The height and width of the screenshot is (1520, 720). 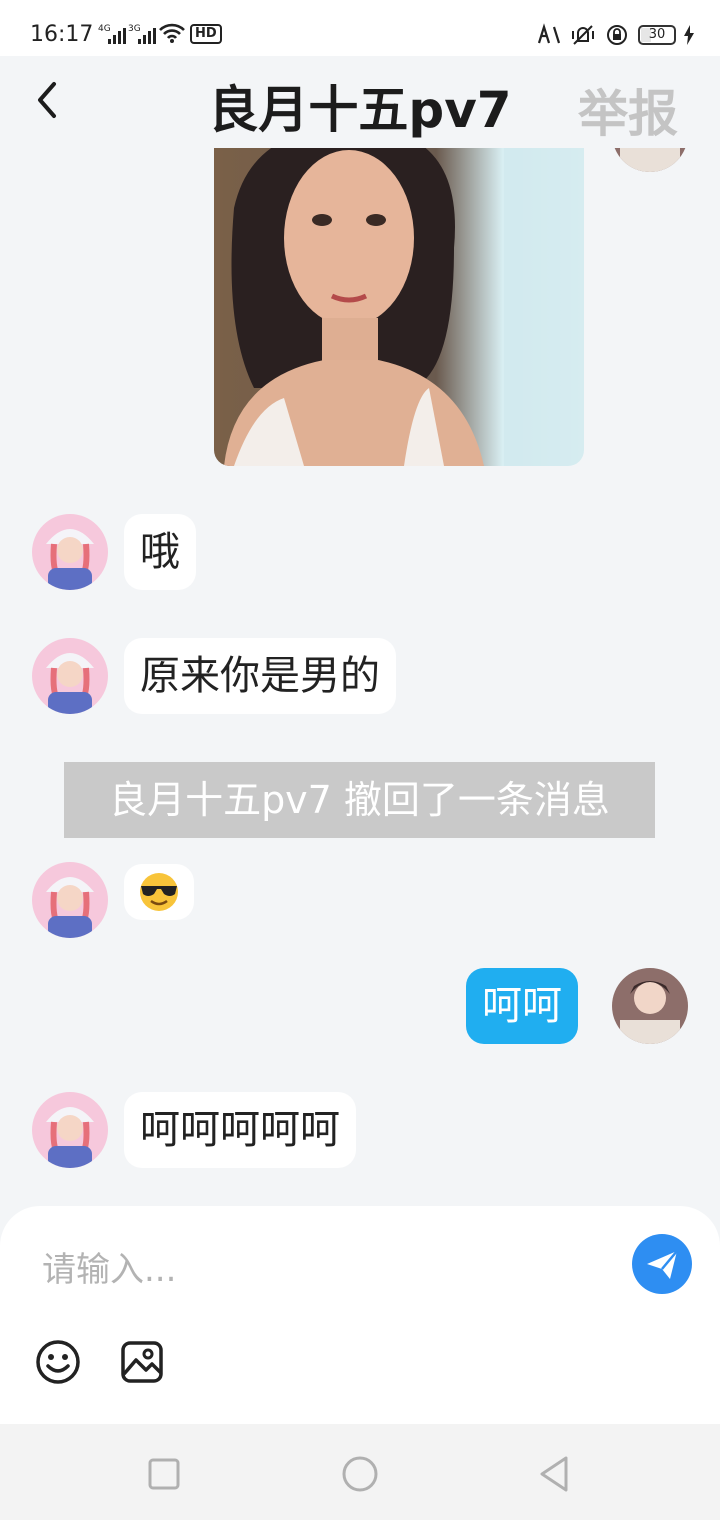 What do you see at coordinates (360, 28) in the screenshot?
I see `status-bar: 16:17 4G 3G HD 30` at bounding box center [360, 28].